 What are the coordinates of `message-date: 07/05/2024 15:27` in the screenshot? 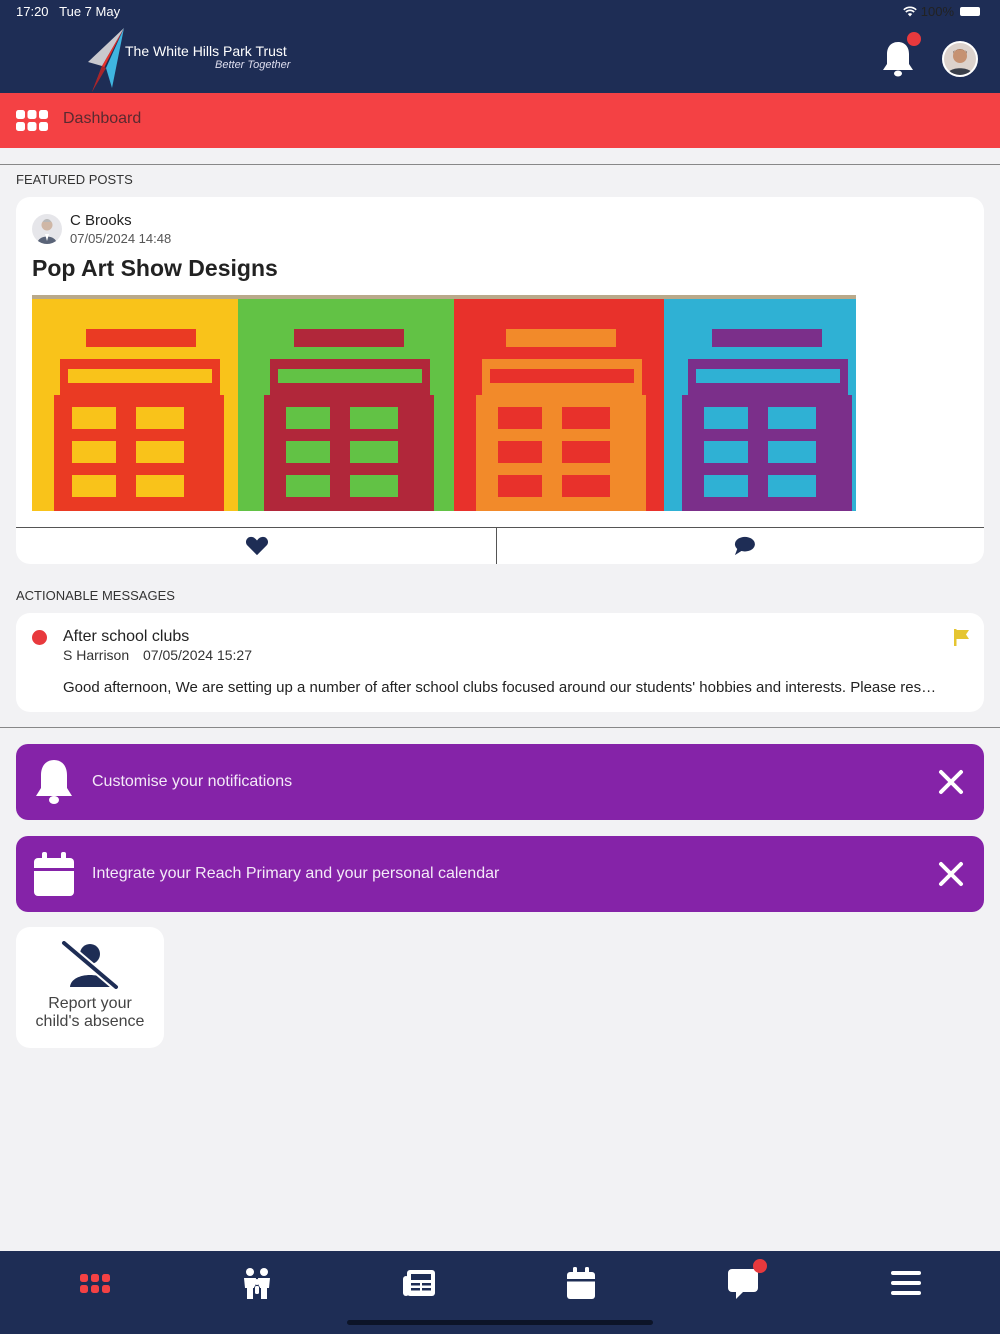 It's located at (197, 655).